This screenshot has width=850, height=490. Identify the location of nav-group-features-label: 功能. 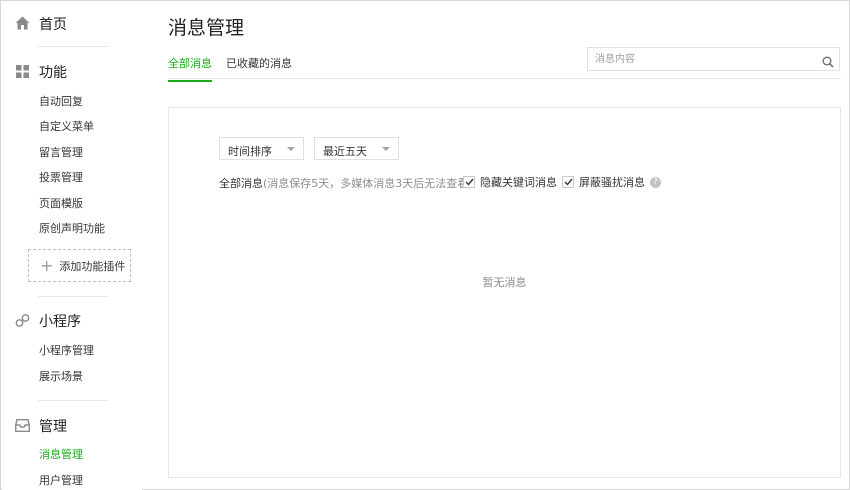
(53, 73).